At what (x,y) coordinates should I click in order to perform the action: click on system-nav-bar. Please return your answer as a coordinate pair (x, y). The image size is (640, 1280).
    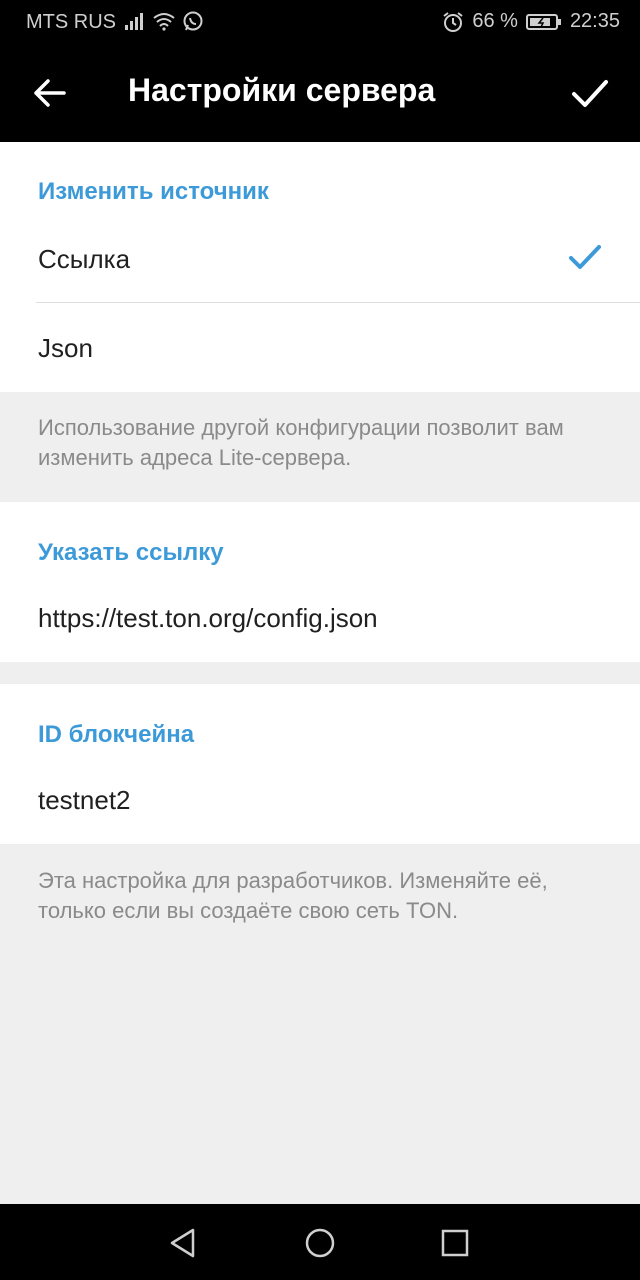
    Looking at the image, I should click on (320, 1242).